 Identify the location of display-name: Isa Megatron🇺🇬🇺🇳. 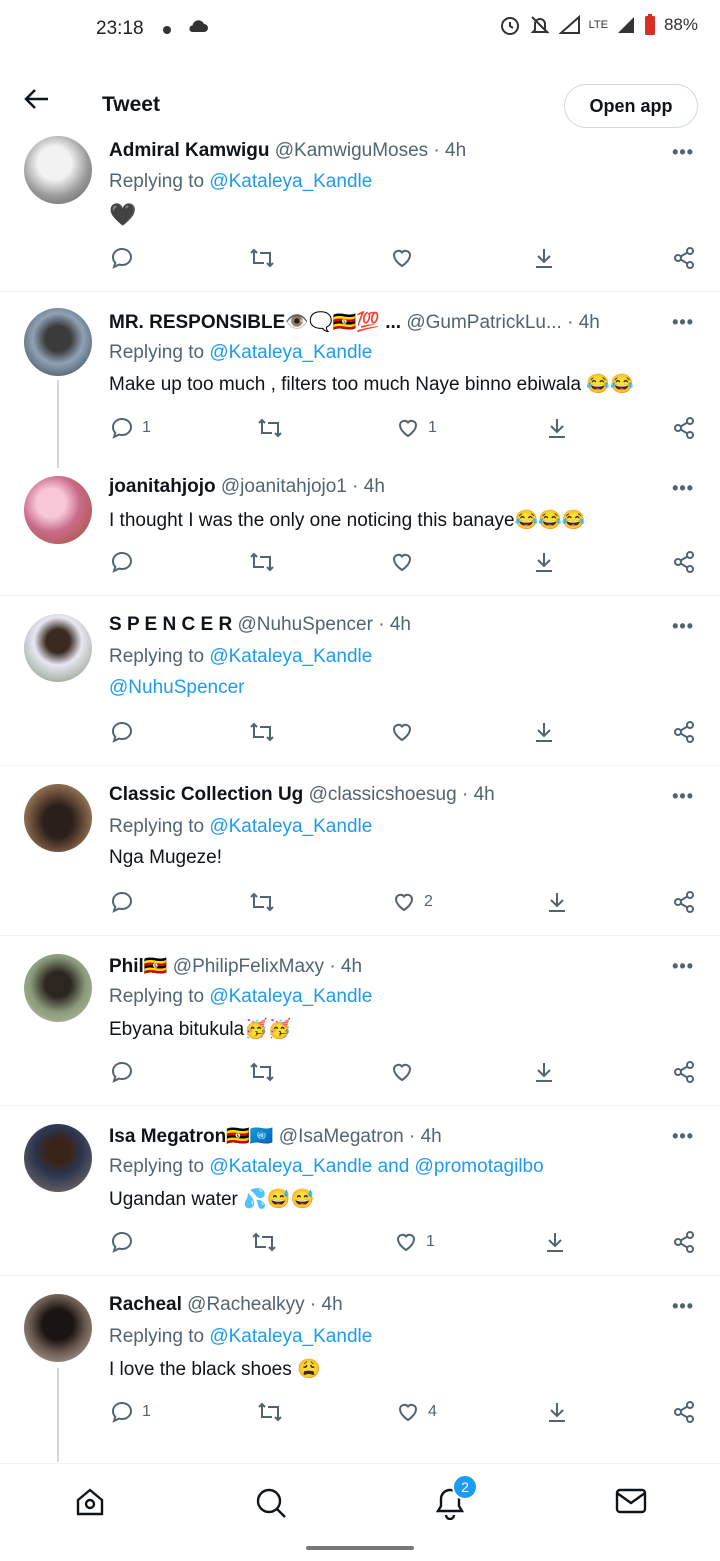
(191, 1136).